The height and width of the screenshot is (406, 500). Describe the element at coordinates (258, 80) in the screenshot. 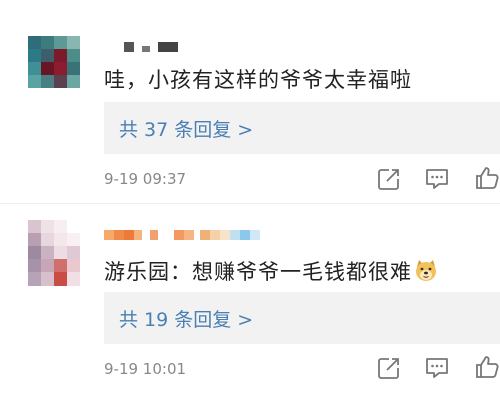

I see `comment-text: 哇，小孩有这样的爷爷太幸福啦` at that location.